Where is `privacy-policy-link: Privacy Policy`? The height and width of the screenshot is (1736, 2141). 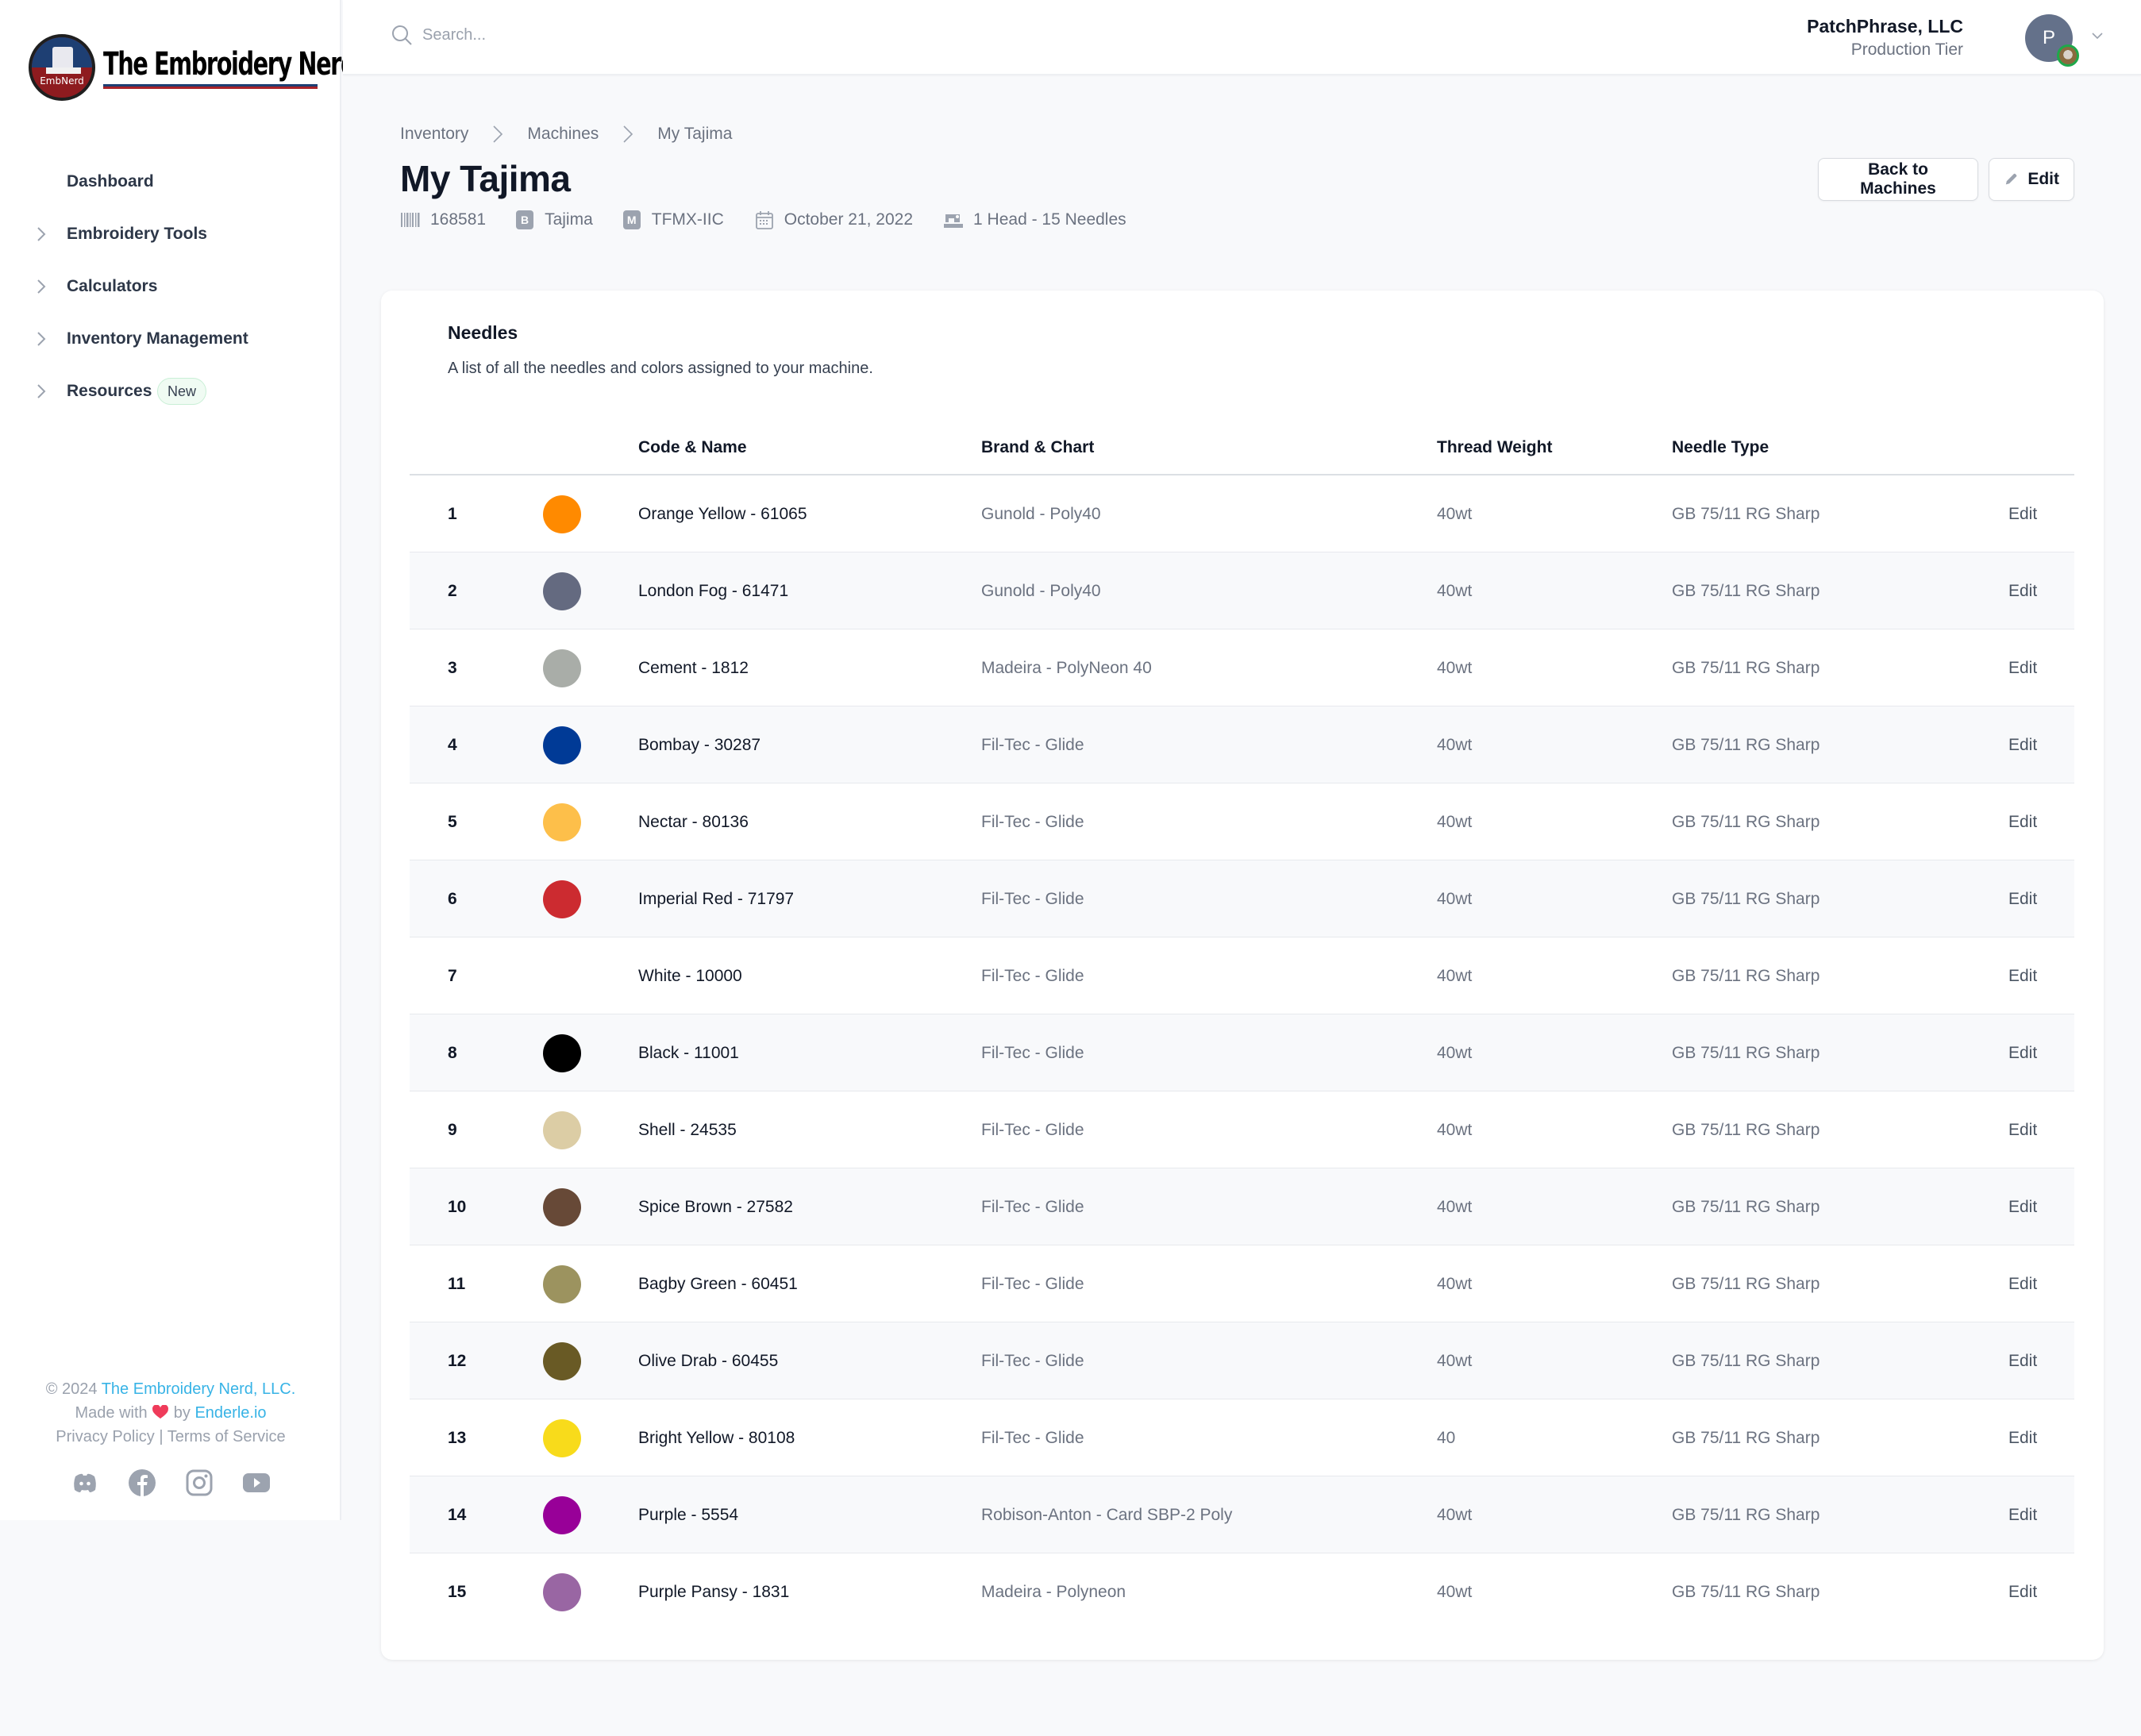
privacy-policy-link: Privacy Policy is located at coordinates (105, 1436).